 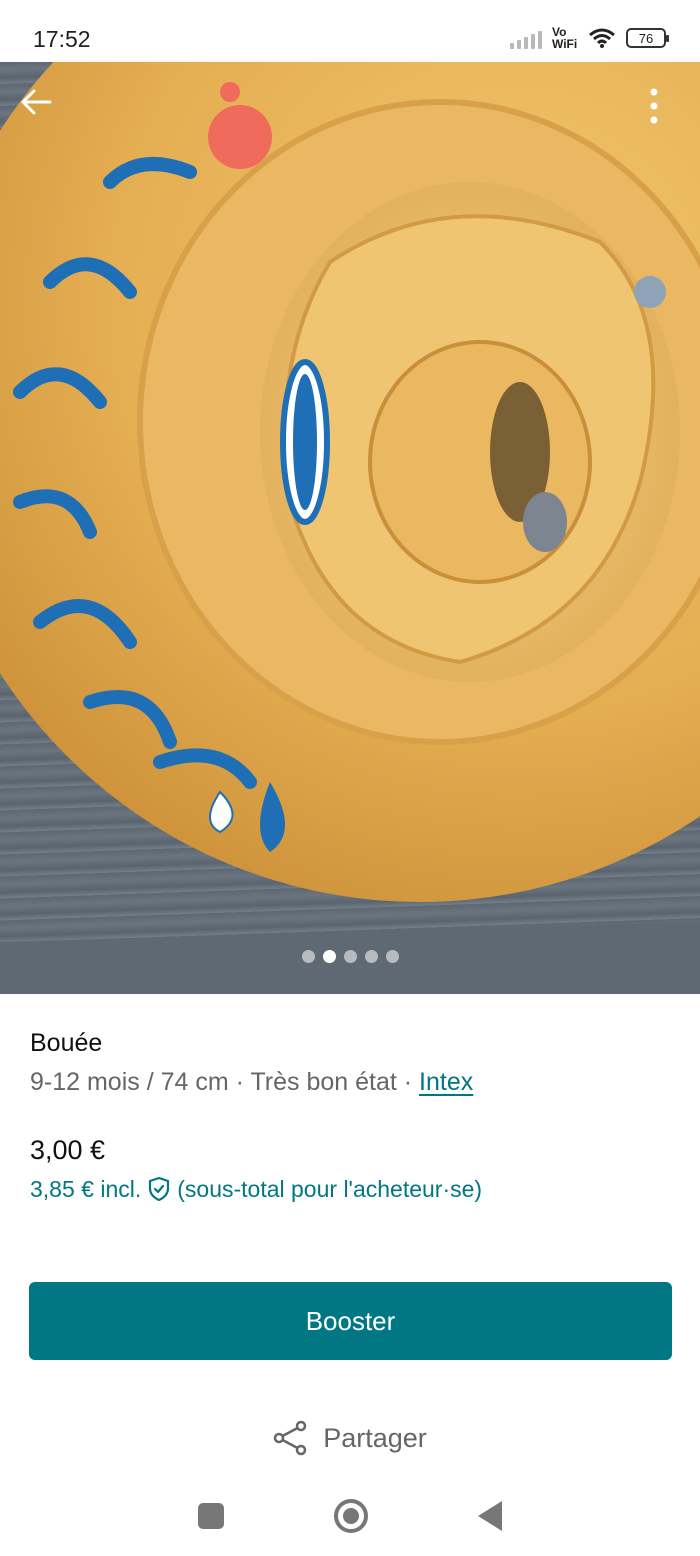 I want to click on brand-link: Intex, so click(x=446, y=1082).